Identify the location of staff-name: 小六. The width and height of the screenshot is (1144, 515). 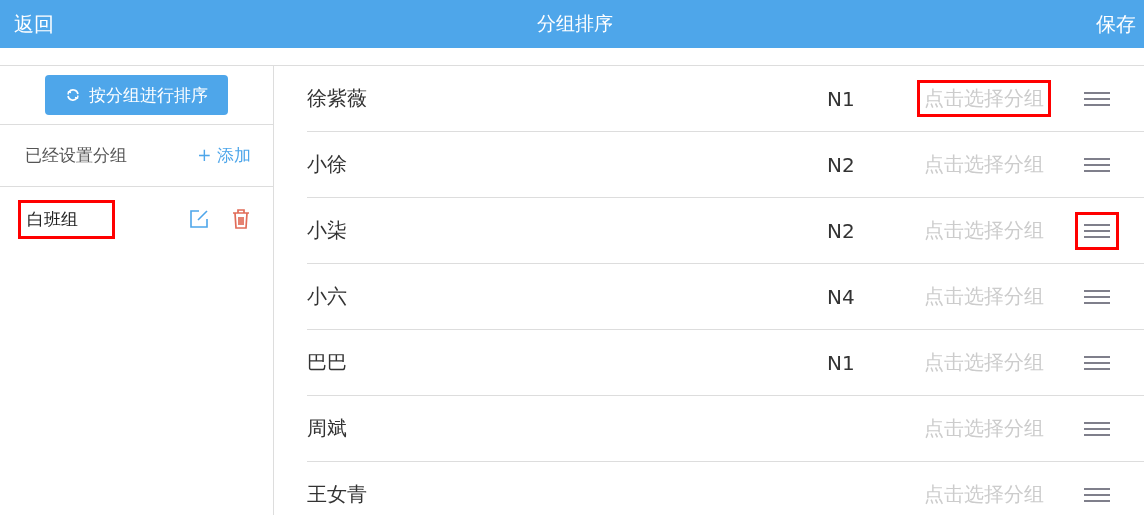
(327, 296).